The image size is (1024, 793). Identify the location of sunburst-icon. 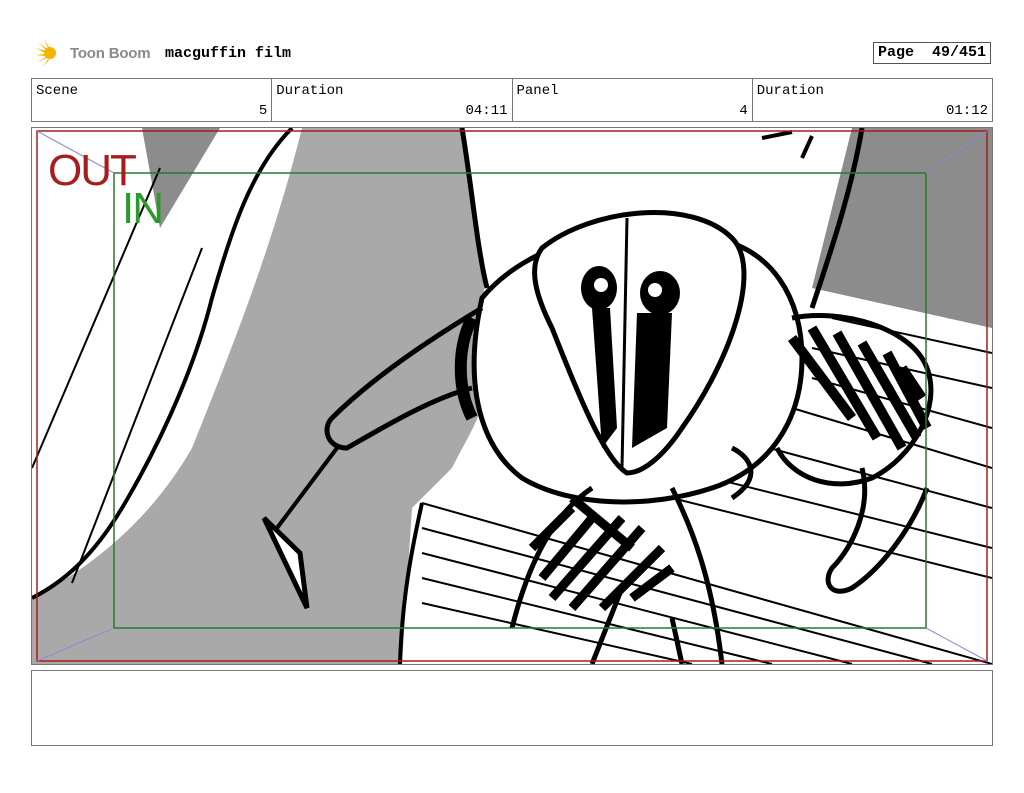
(45, 53).